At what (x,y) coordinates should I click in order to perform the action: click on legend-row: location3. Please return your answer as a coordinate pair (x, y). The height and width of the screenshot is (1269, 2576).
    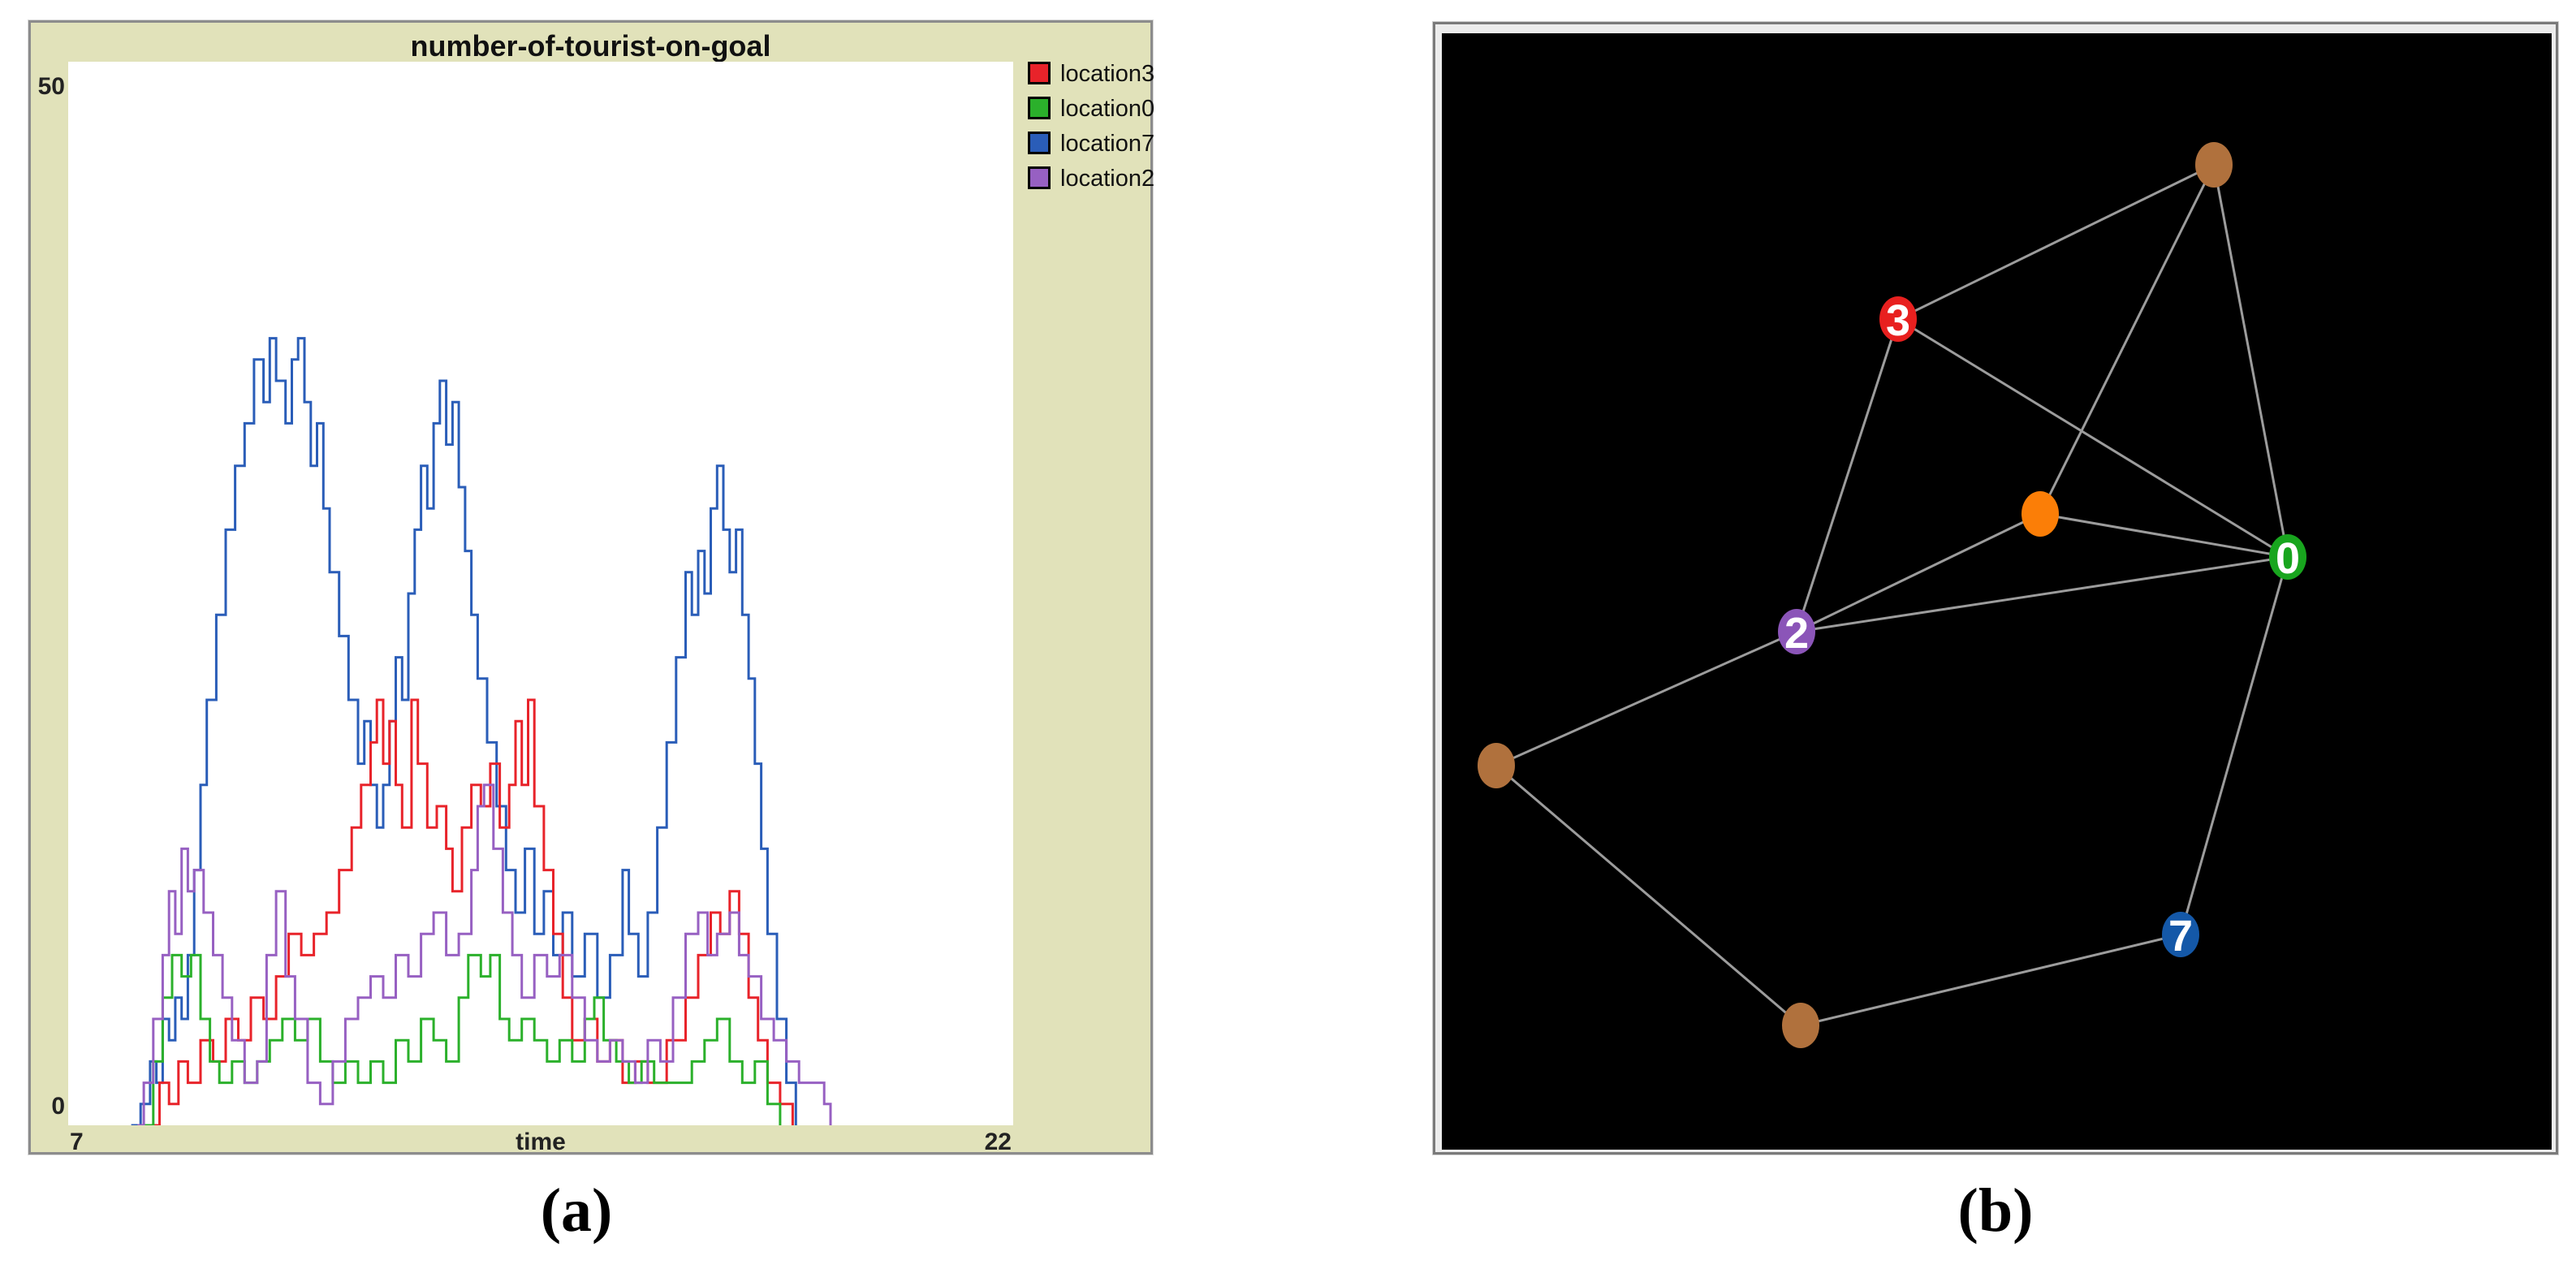
    Looking at the image, I should click on (1091, 77).